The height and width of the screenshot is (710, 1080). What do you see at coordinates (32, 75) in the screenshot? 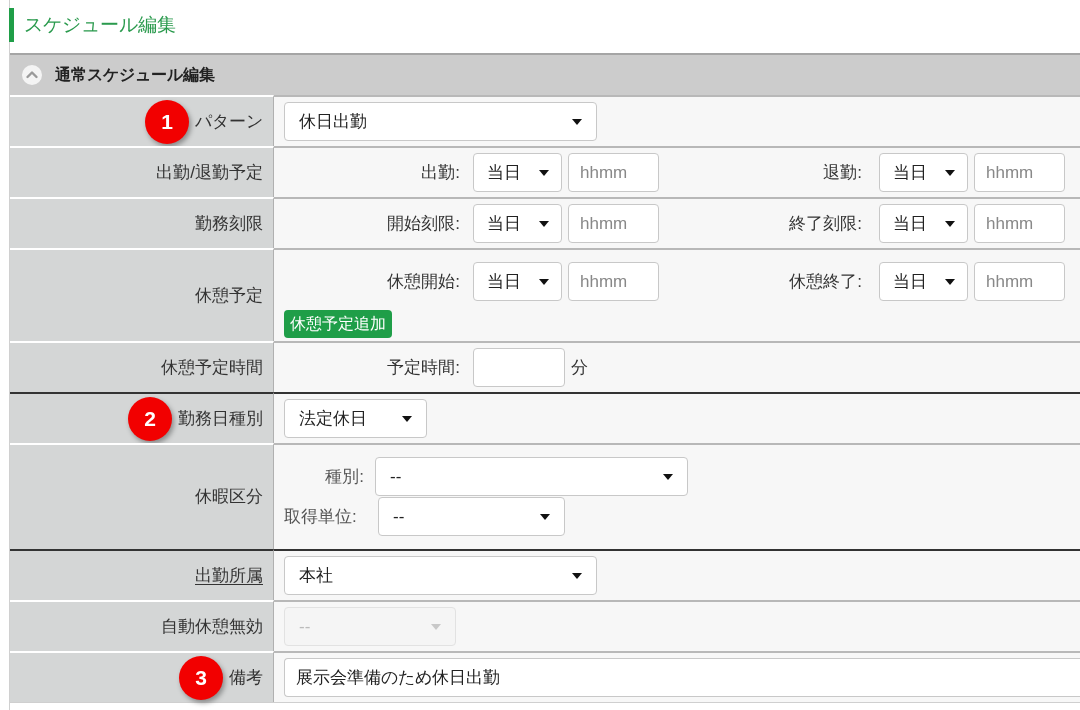
I see `chevron-up-icon` at bounding box center [32, 75].